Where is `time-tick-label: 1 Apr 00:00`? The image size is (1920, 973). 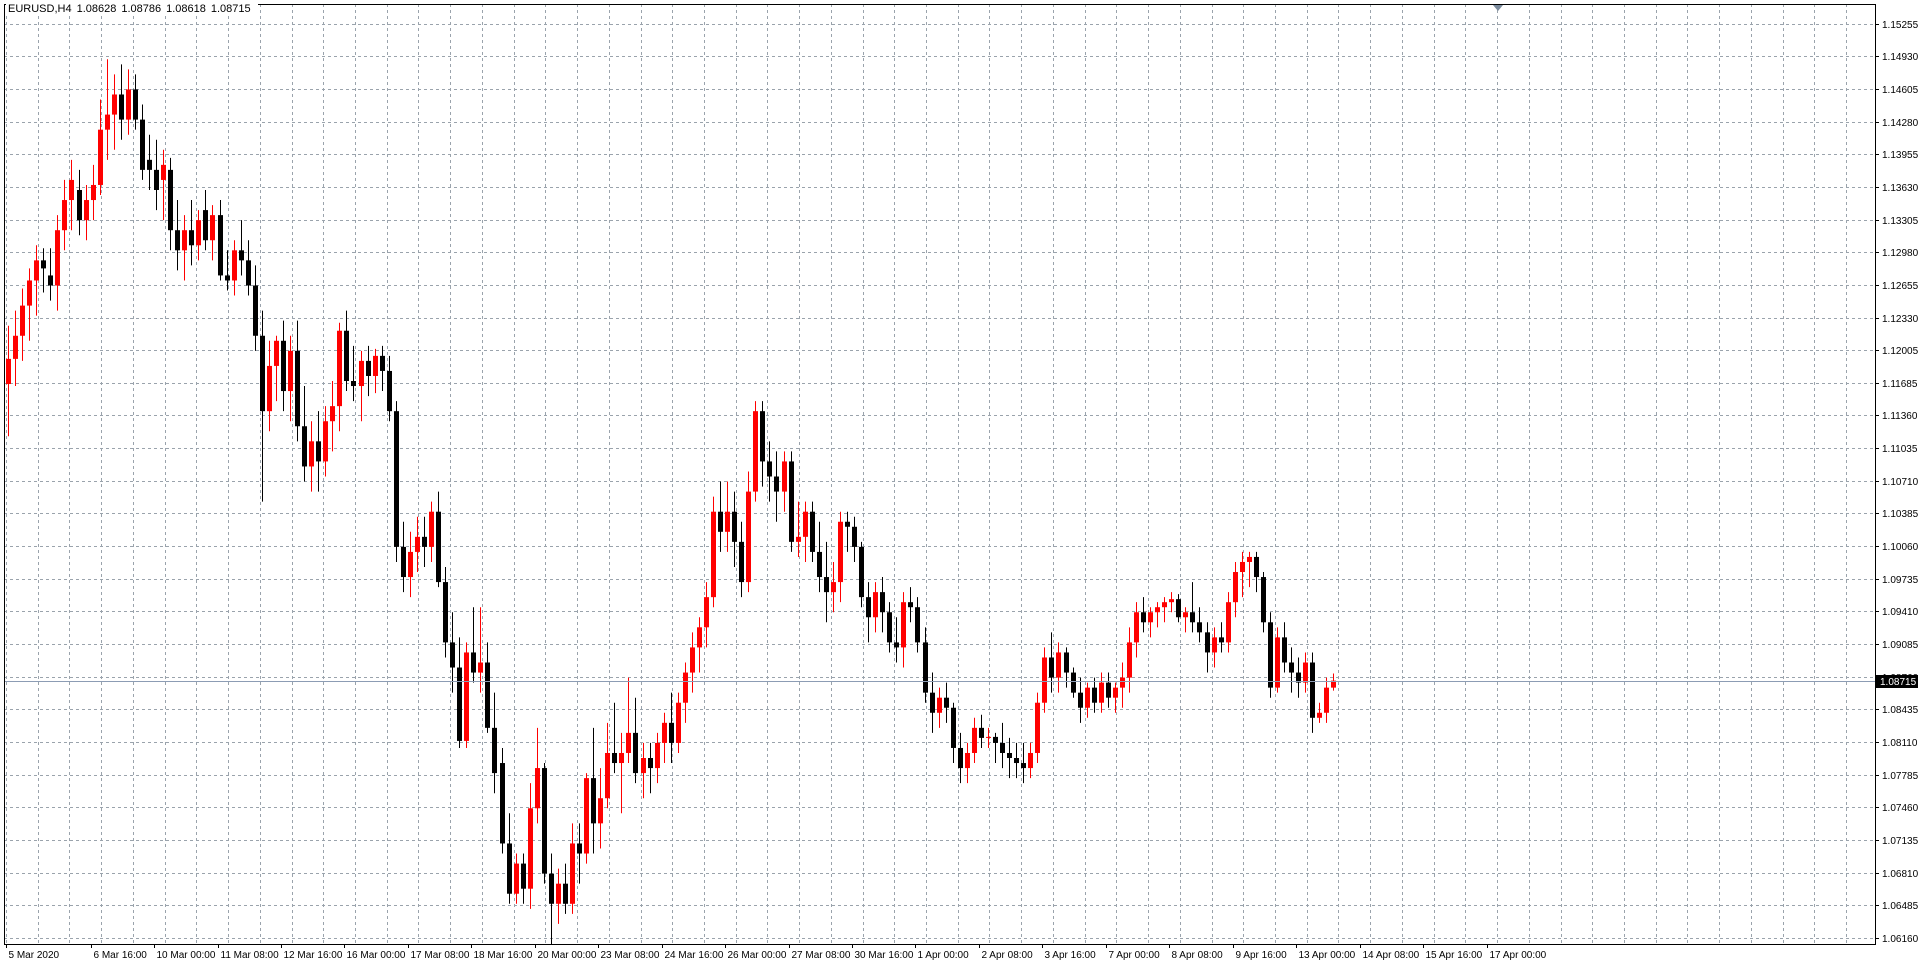 time-tick-label: 1 Apr 00:00 is located at coordinates (944, 955).